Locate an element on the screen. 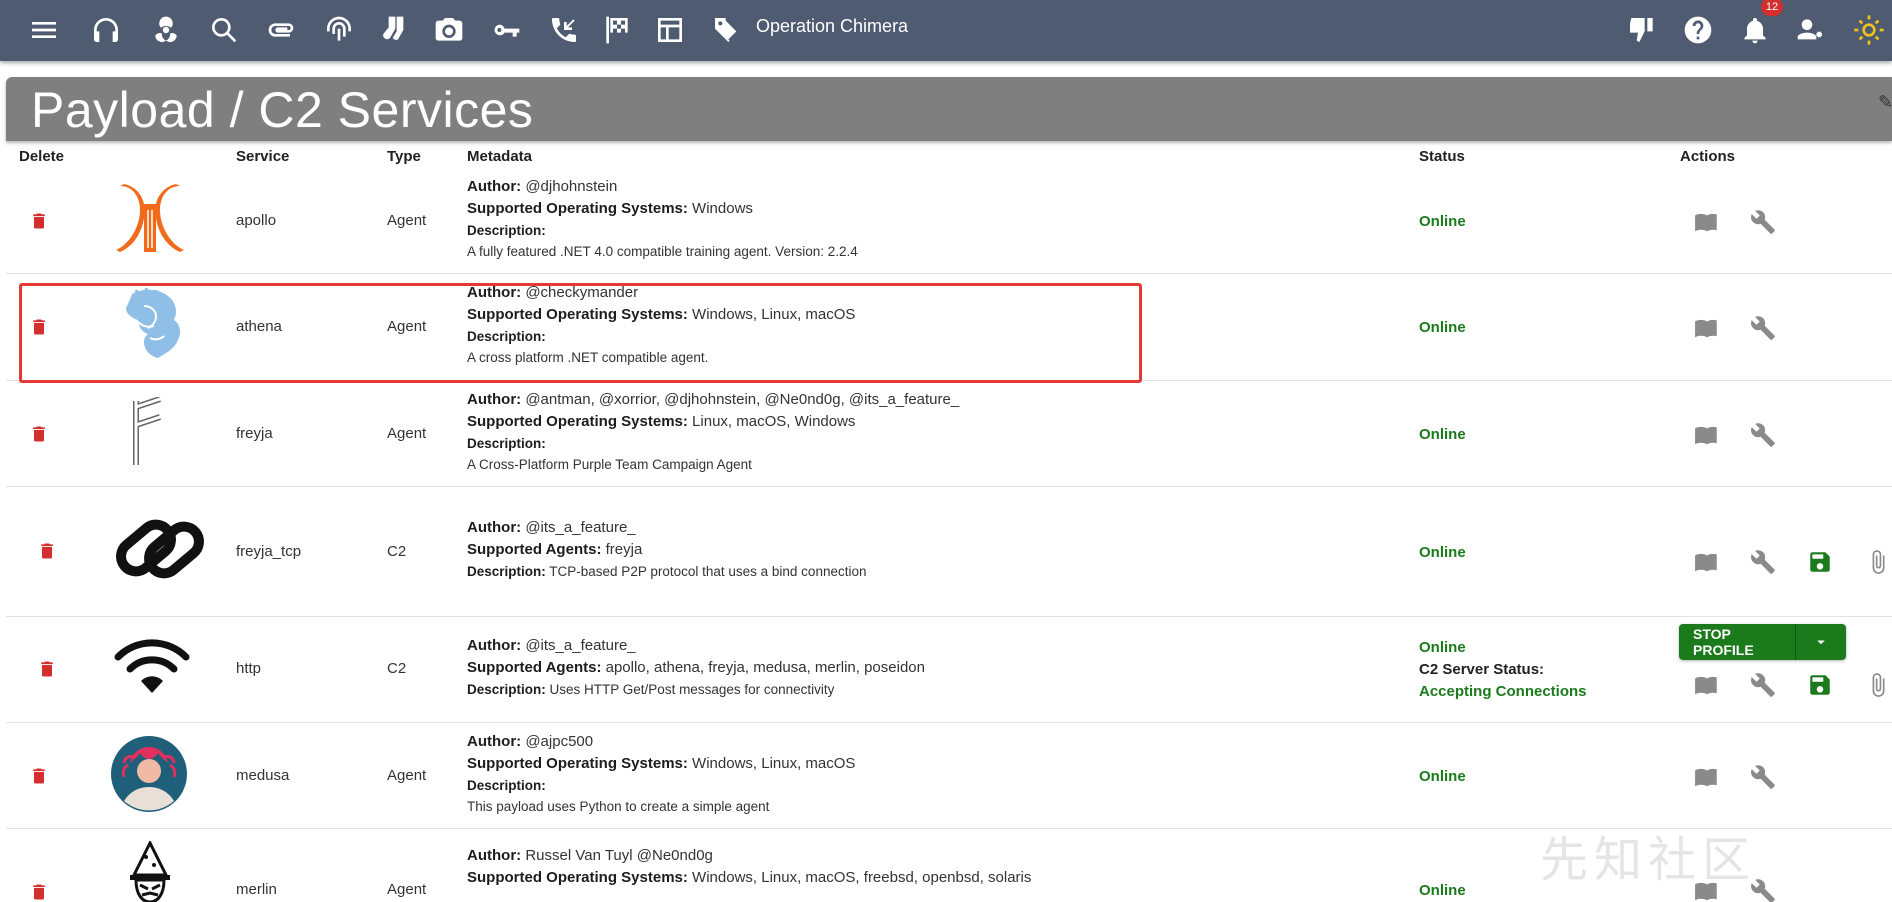 Image resolution: width=1892 pixels, height=902 pixels. top-app-bar: Operation Chimera 12 is located at coordinates (946, 30).